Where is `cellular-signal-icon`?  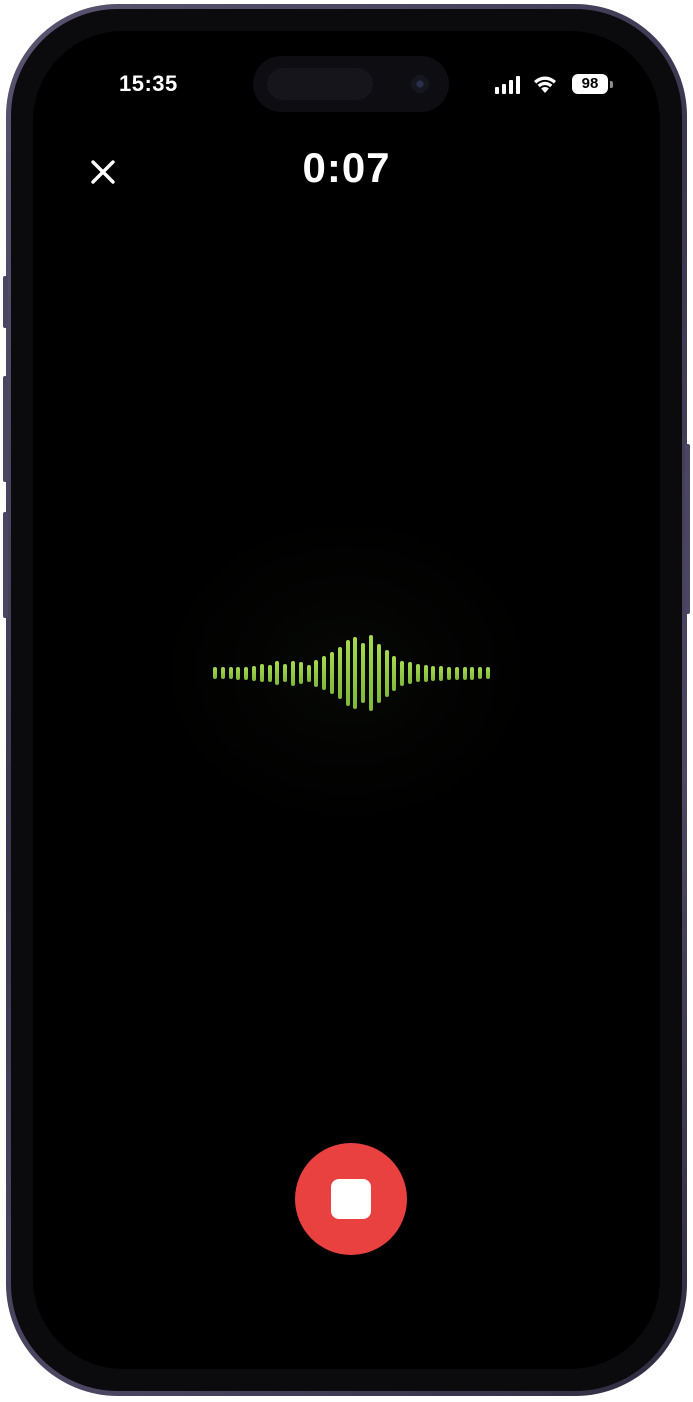
cellular-signal-icon is located at coordinates (510, 85).